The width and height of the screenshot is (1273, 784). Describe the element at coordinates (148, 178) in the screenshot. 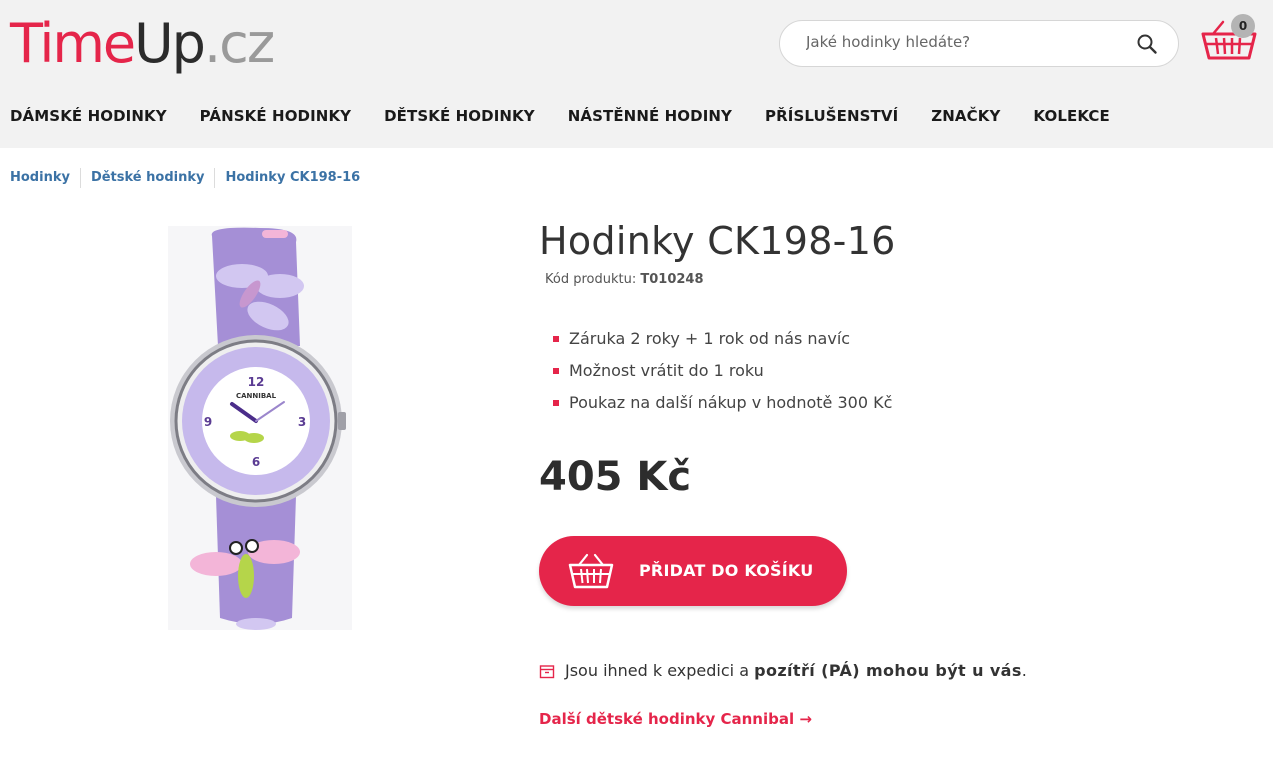

I see `breadcrumb-item-detske-hodinky: Dětské hodinky` at that location.